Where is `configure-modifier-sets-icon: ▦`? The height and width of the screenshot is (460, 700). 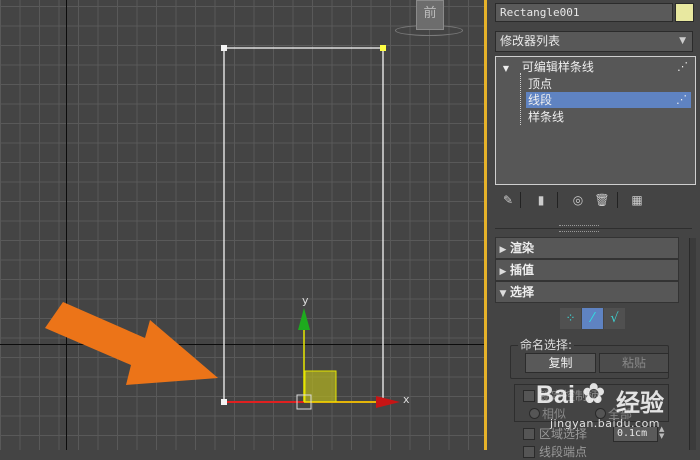
configure-modifier-sets-icon: ▦ is located at coordinates (637, 200).